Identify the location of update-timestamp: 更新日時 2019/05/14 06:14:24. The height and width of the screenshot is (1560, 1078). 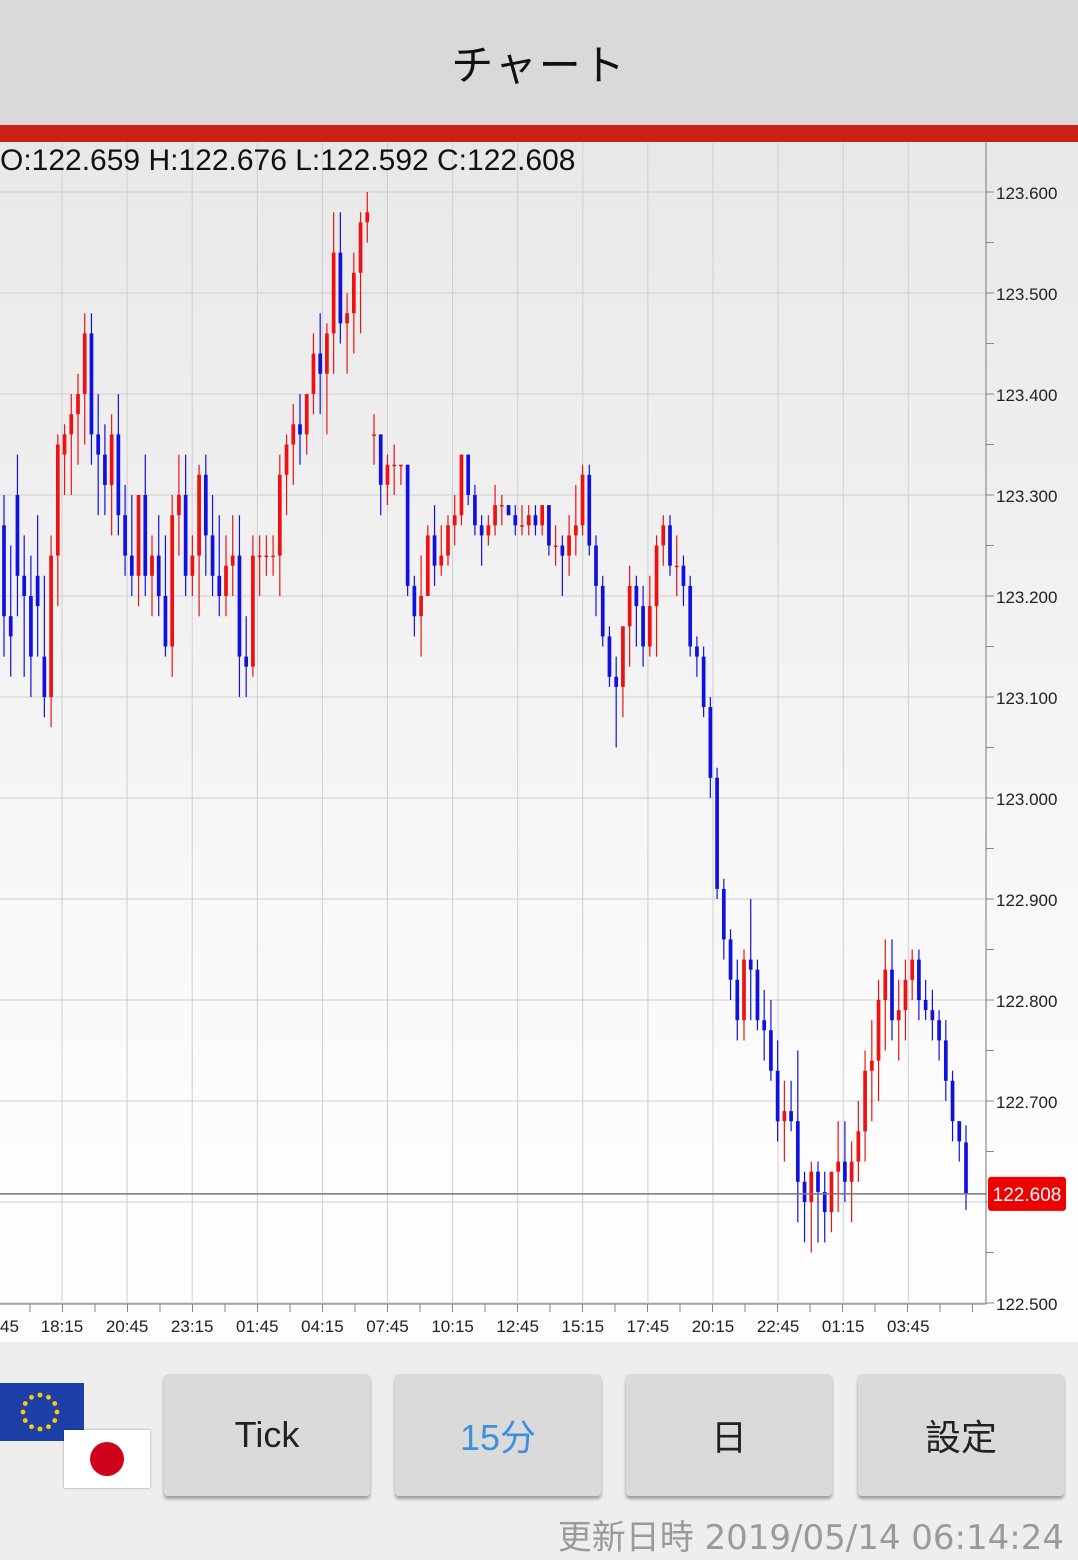
(811, 1534).